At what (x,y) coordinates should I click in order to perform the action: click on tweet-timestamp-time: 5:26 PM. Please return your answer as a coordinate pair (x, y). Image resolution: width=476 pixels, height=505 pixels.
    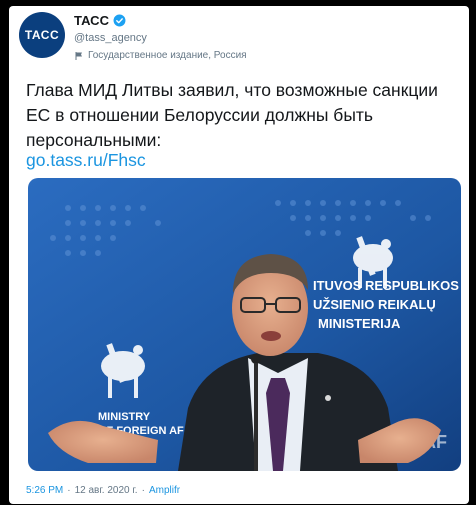
    Looking at the image, I should click on (44, 490).